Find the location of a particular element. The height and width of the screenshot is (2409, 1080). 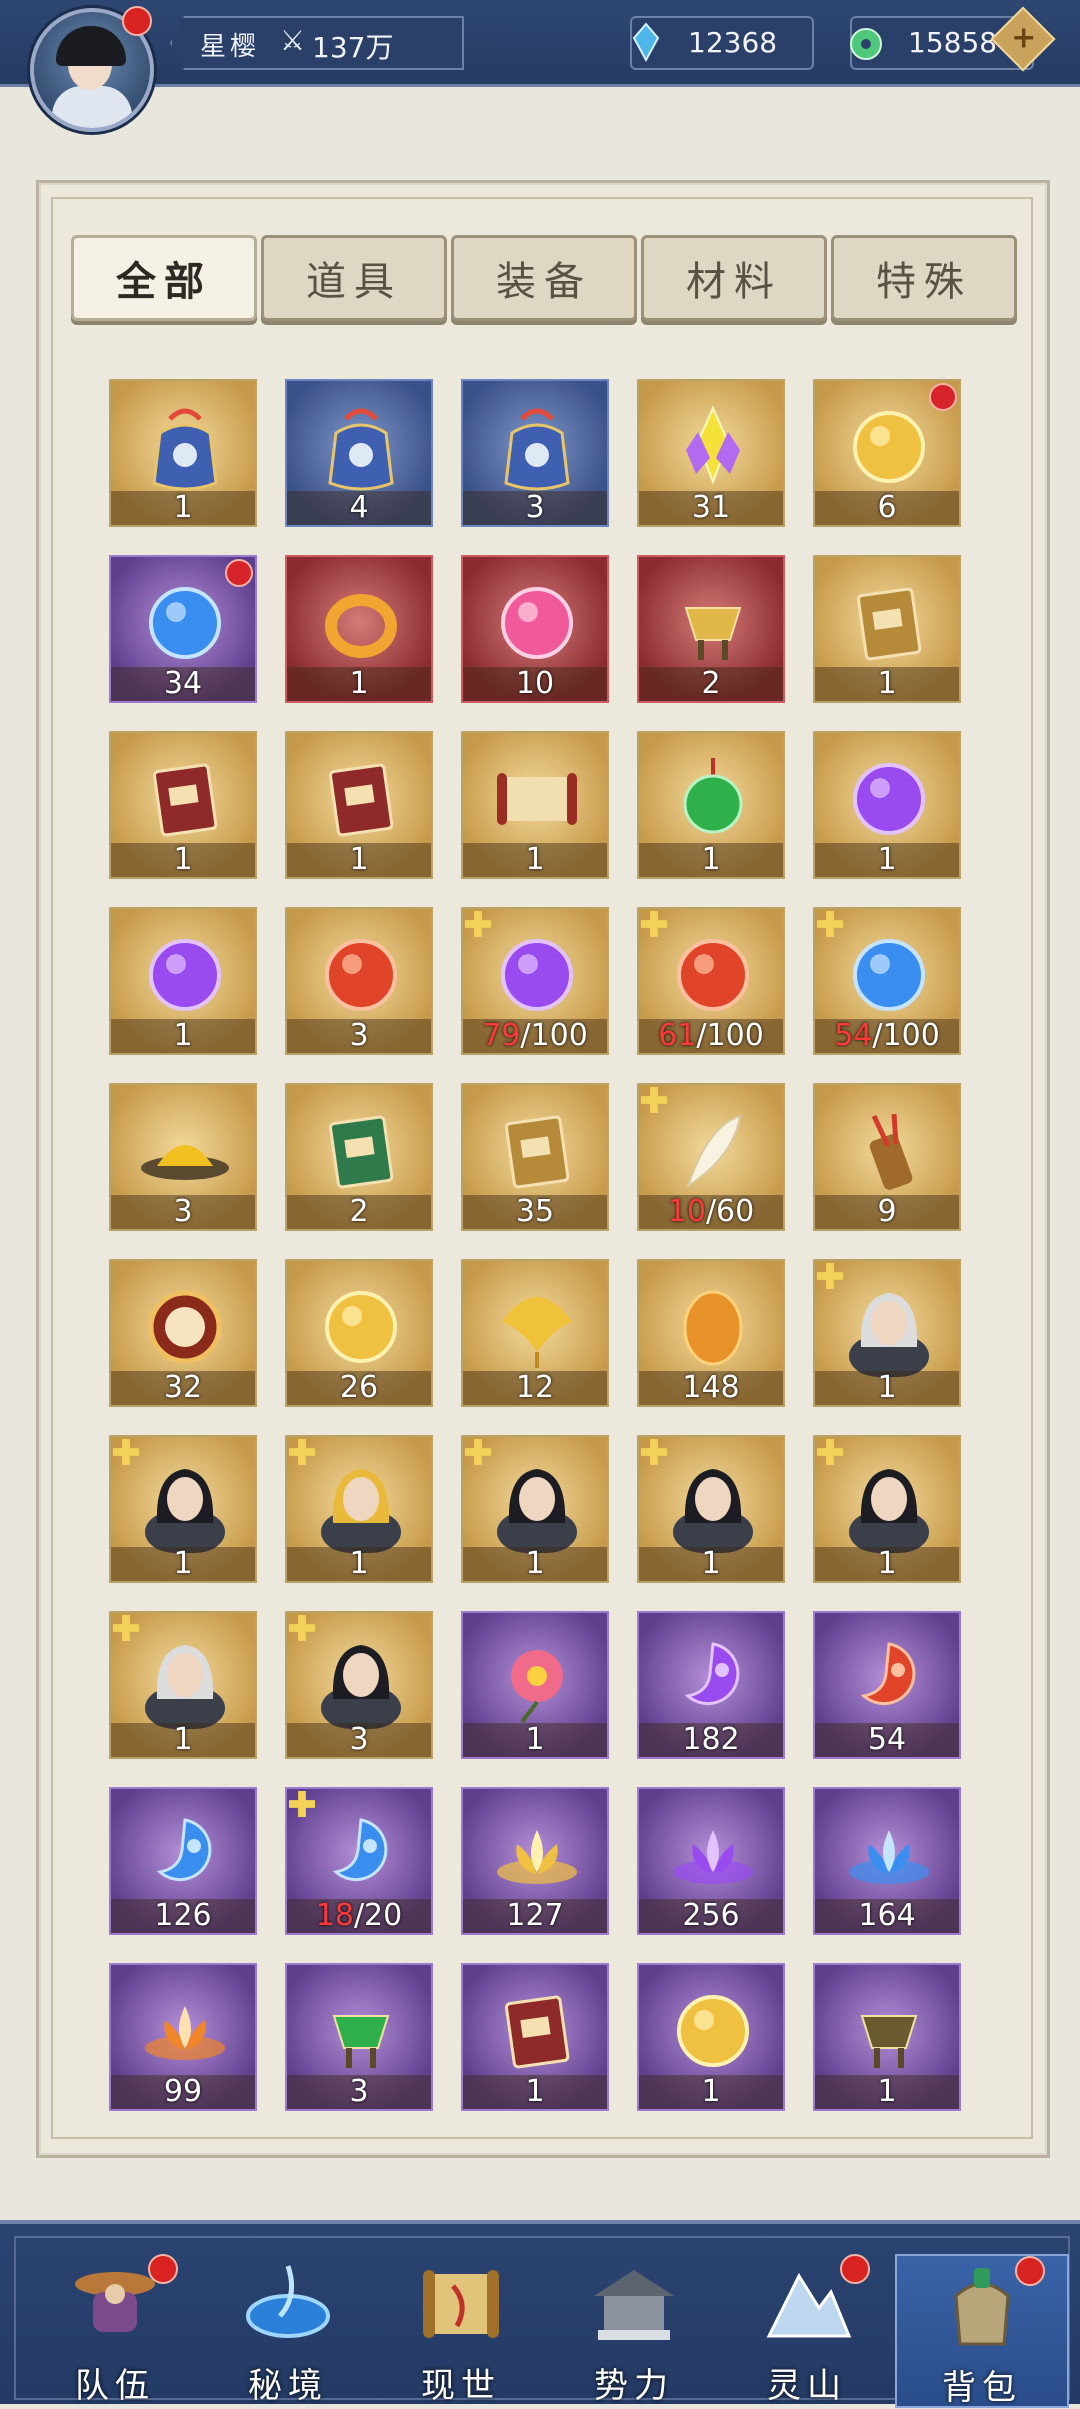

nav-item-spirit-mountain: 灵山 is located at coordinates (807, 2330).